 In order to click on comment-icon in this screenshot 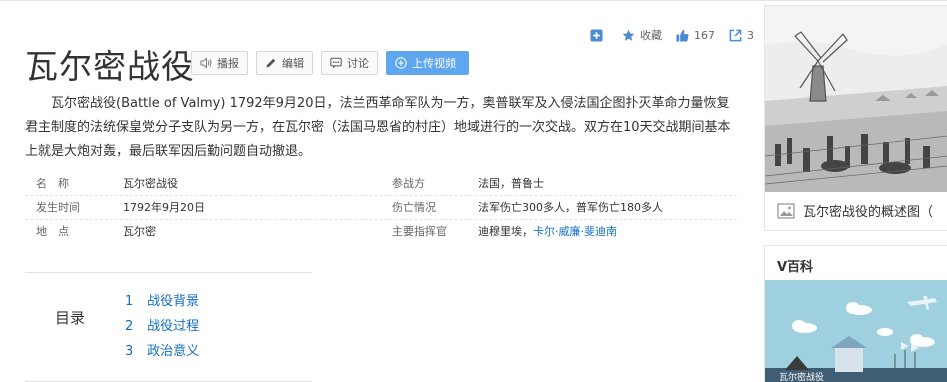, I will do `click(336, 63)`.